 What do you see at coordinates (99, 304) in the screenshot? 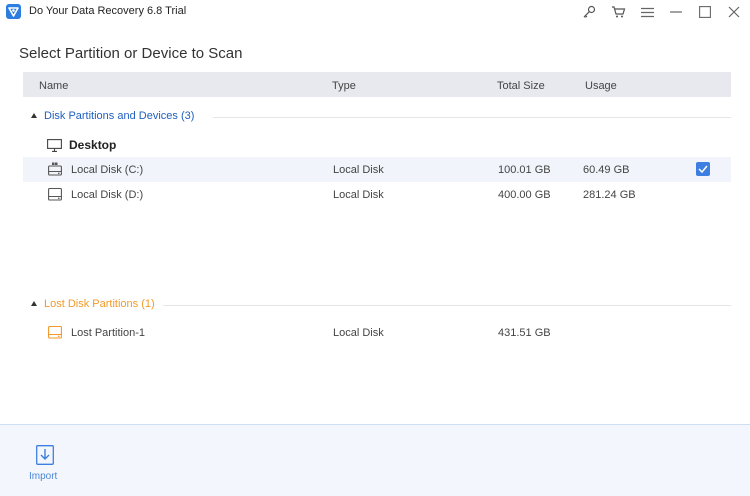
I see `group-label: Lost Disk Partitions (1)` at bounding box center [99, 304].